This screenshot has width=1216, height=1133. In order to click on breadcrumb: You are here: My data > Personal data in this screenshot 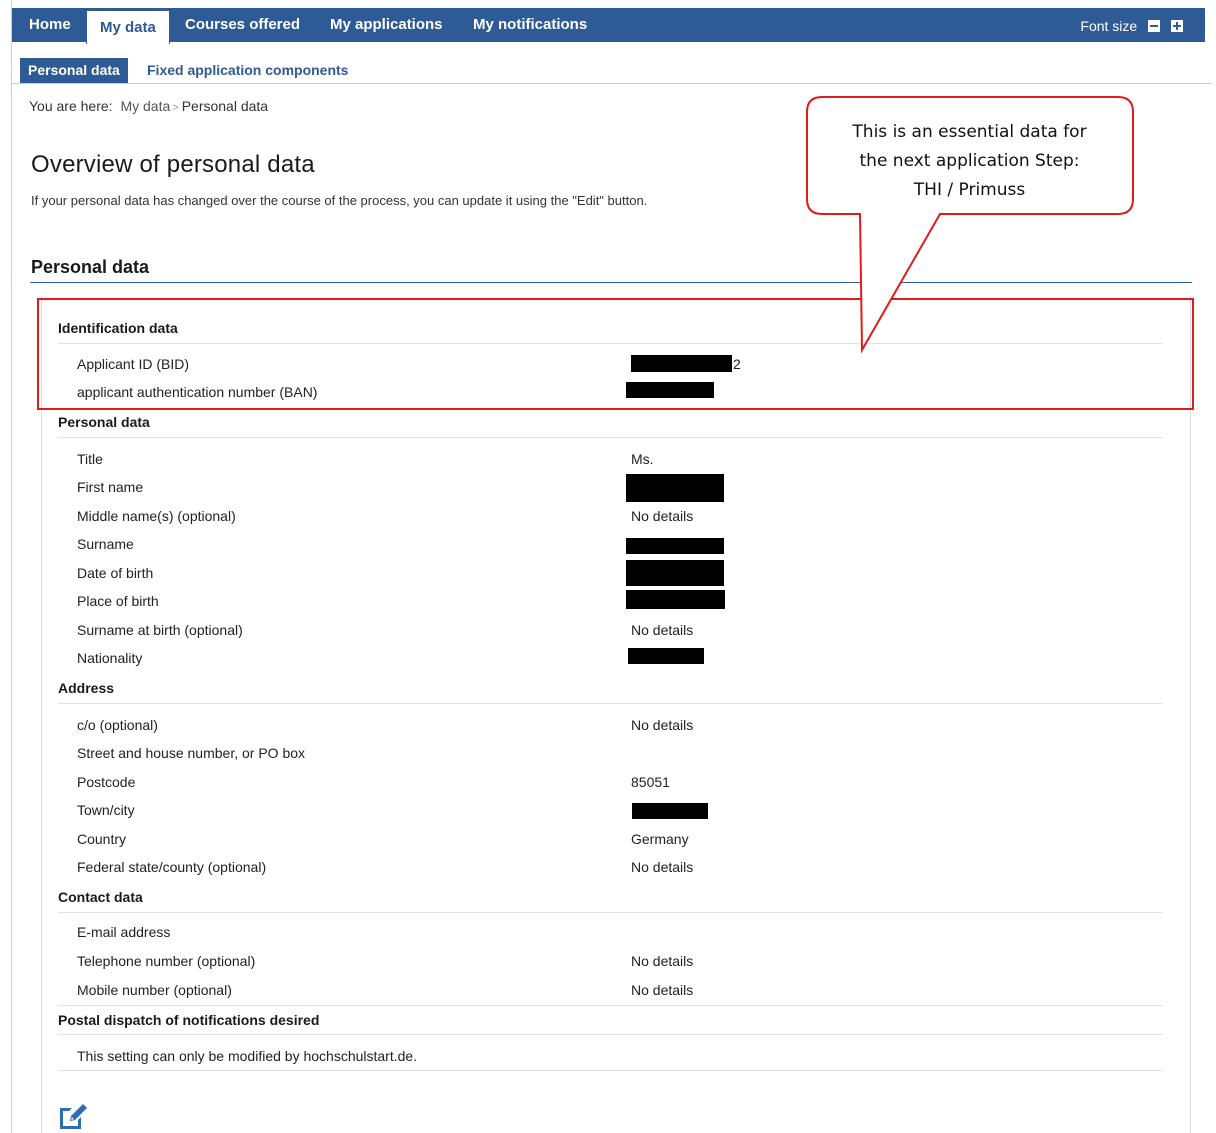, I will do `click(148, 106)`.